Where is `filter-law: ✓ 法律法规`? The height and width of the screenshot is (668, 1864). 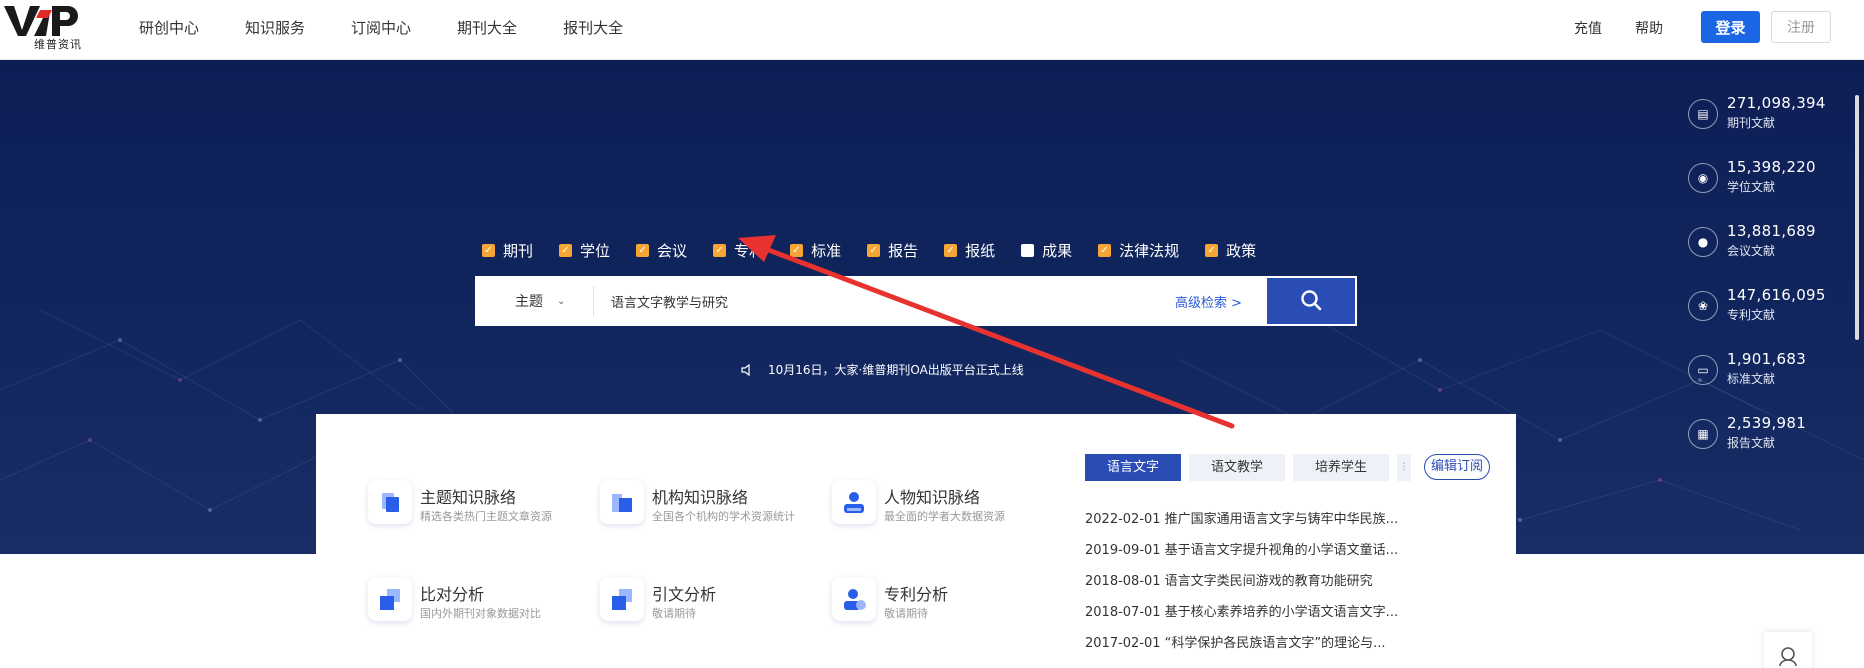
filter-law: ✓ 法律法规 is located at coordinates (1138, 250).